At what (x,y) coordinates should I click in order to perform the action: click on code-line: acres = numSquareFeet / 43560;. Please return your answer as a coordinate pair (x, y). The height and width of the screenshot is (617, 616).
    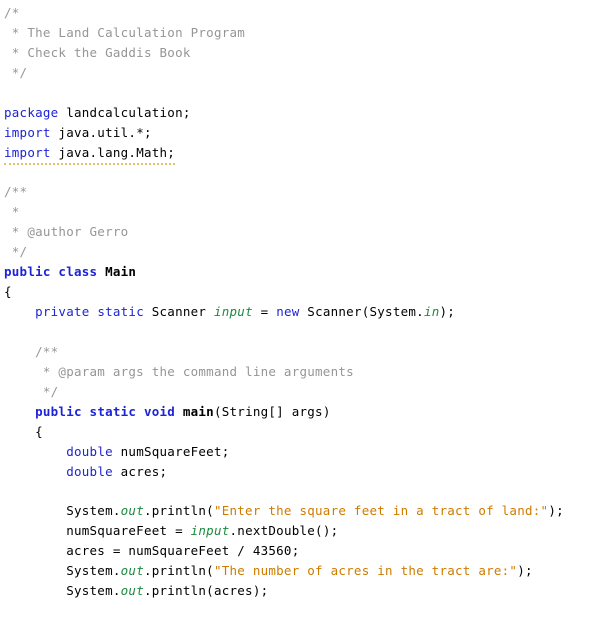
    Looking at the image, I should click on (310, 551).